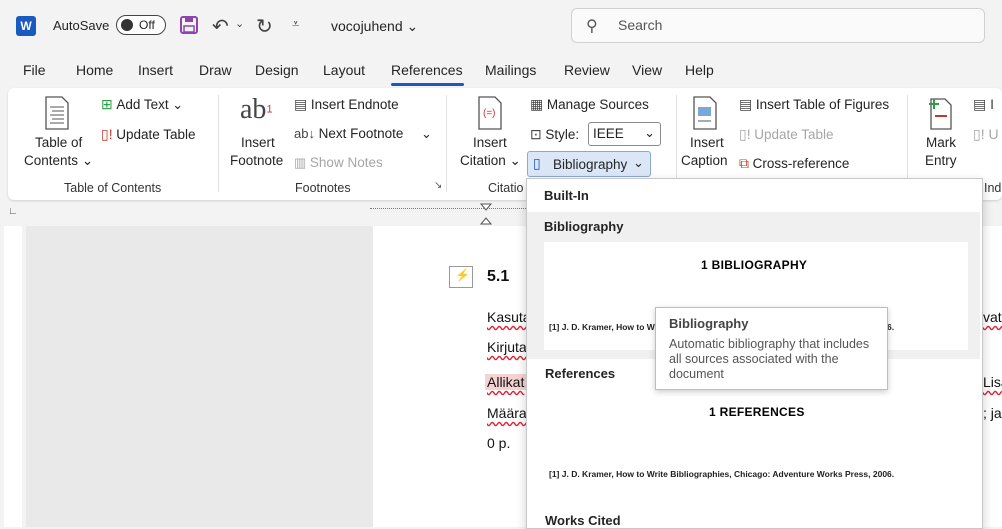  I want to click on mark-entry-label-2: Entry, so click(941, 160).